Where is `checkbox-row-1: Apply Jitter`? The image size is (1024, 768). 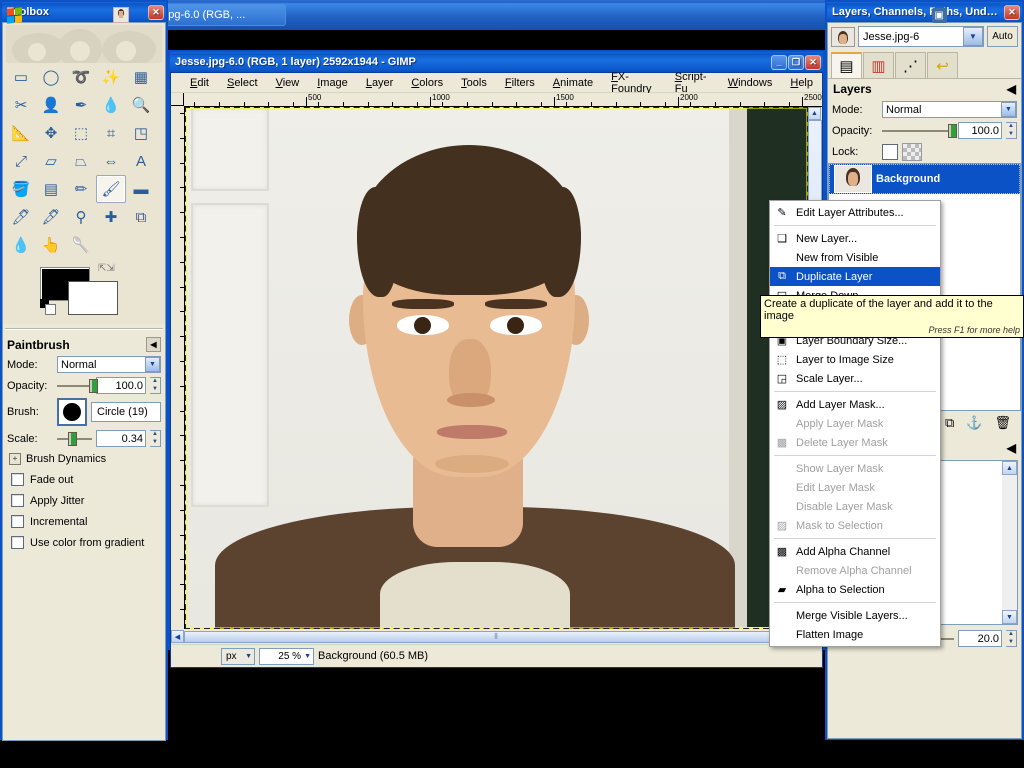
checkbox-row-1: Apply Jitter is located at coordinates (84, 500).